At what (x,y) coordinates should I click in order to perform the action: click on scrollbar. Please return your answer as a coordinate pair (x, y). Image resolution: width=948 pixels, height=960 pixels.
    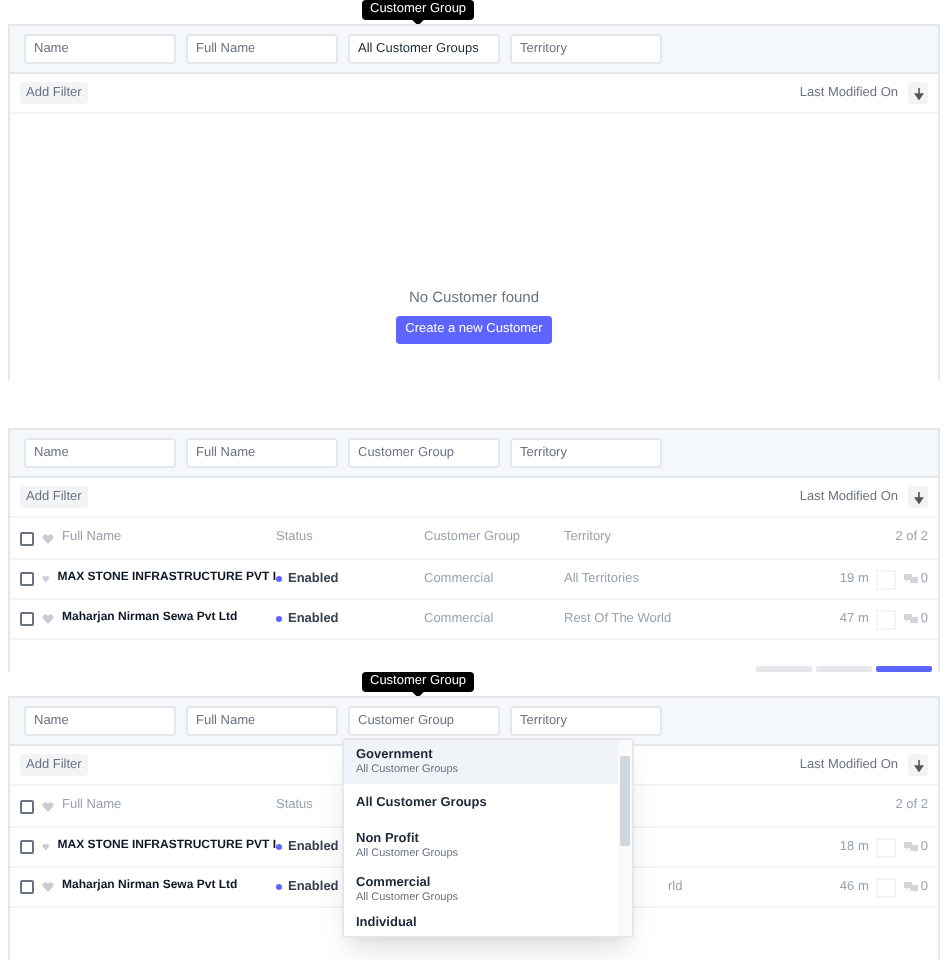
    Looking at the image, I should click on (625, 838).